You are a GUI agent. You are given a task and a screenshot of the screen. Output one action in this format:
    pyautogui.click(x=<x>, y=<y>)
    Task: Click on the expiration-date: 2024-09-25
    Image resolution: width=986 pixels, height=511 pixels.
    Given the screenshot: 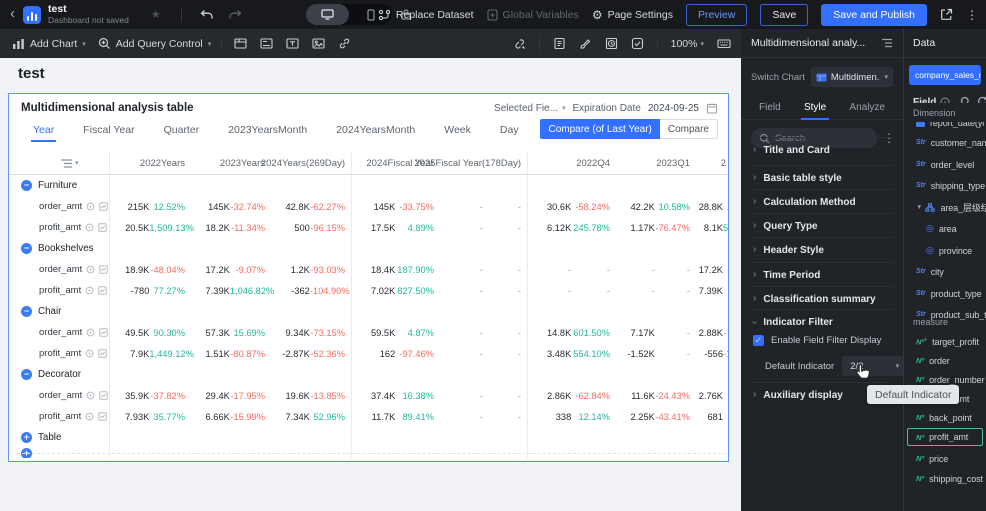 What is the action you would take?
    pyautogui.click(x=673, y=108)
    